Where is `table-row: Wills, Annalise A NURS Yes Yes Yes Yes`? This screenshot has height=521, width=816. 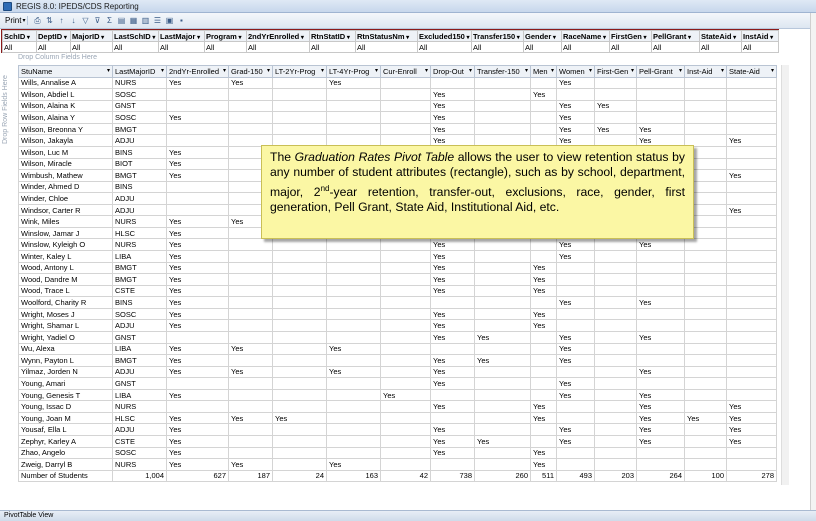
table-row: Wills, Annalise A NURS Yes Yes Yes Yes is located at coordinates (397, 83).